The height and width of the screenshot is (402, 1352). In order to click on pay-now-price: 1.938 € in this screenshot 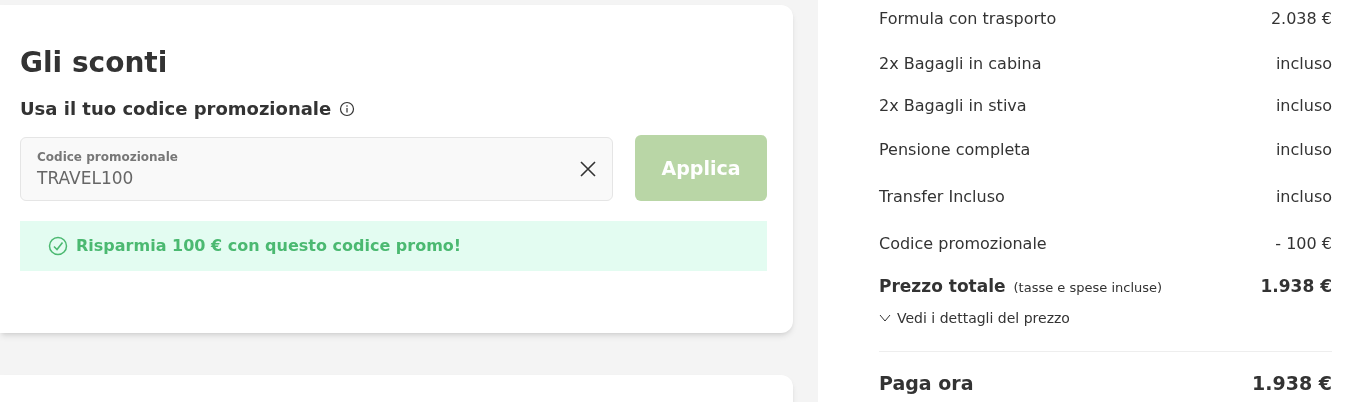, I will do `click(1292, 383)`.